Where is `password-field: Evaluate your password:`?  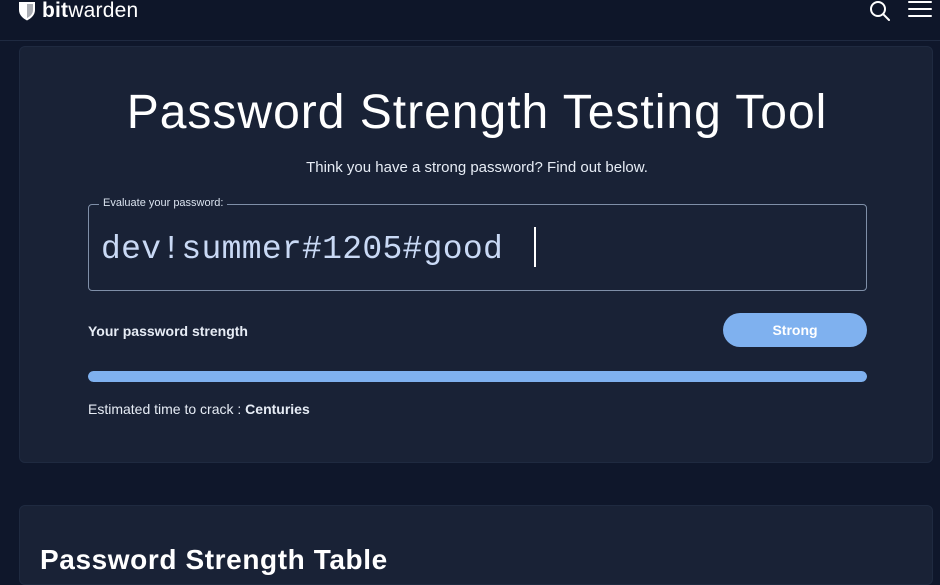 password-field: Evaluate your password: is located at coordinates (477, 244).